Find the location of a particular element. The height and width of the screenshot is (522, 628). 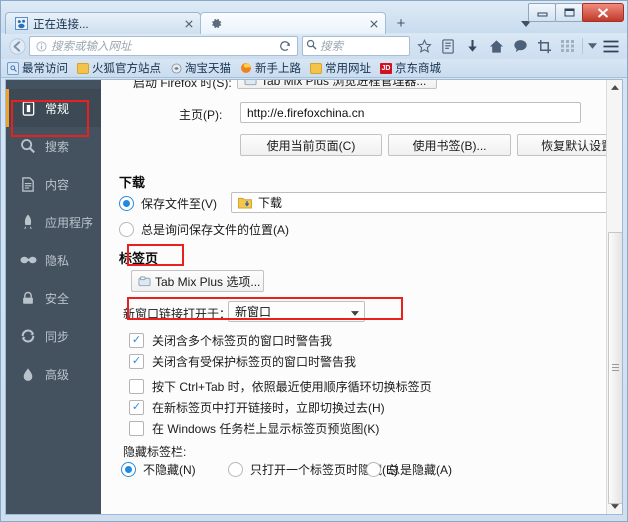

library-icon is located at coordinates (448, 46).